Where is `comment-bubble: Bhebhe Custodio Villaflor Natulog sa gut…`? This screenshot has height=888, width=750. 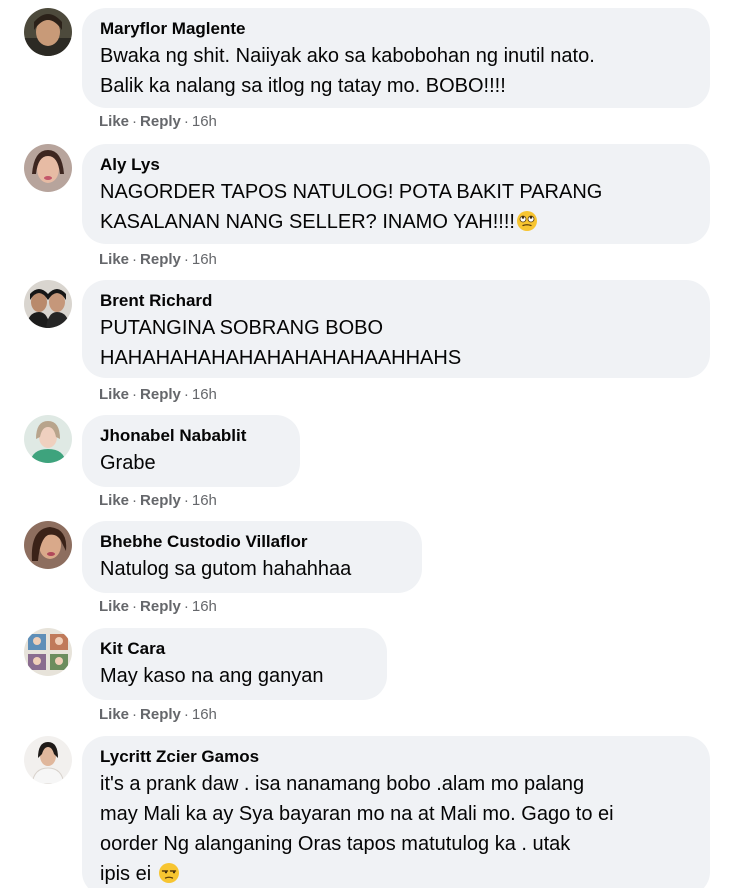 comment-bubble: Bhebhe Custodio Villaflor Natulog sa gut… is located at coordinates (252, 557).